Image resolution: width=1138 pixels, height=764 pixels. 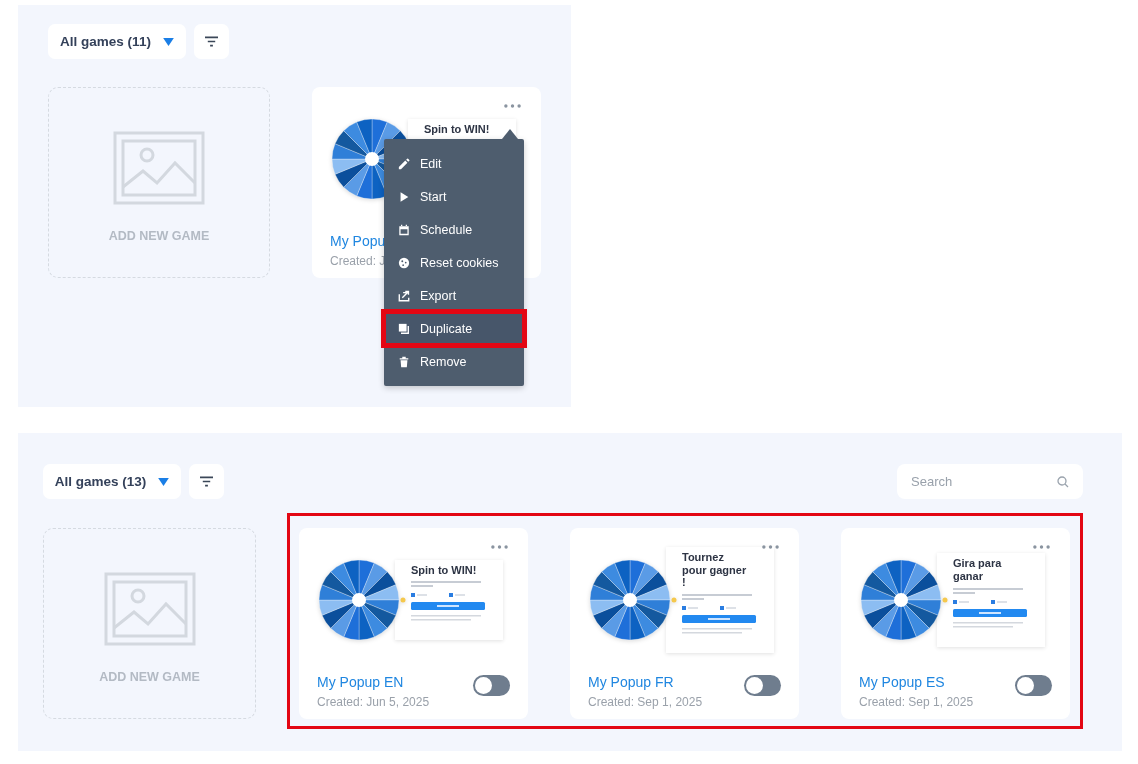 I want to click on menu-item: Export, so click(x=454, y=295).